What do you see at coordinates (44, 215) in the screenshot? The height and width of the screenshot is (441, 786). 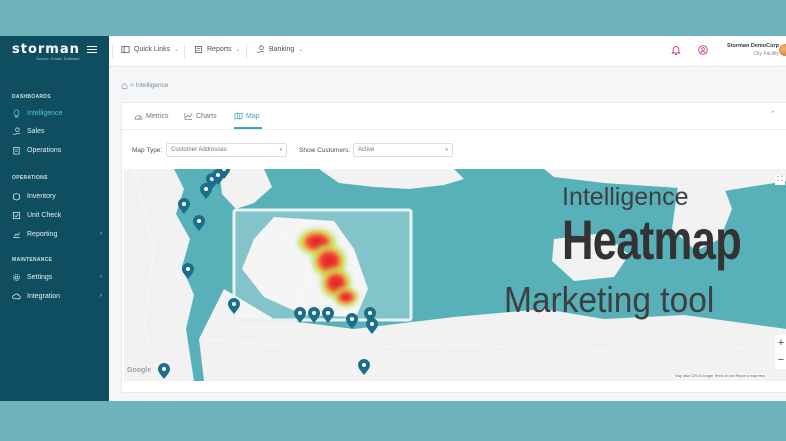 I see `sidebar-item-label: Unit Check` at bounding box center [44, 215].